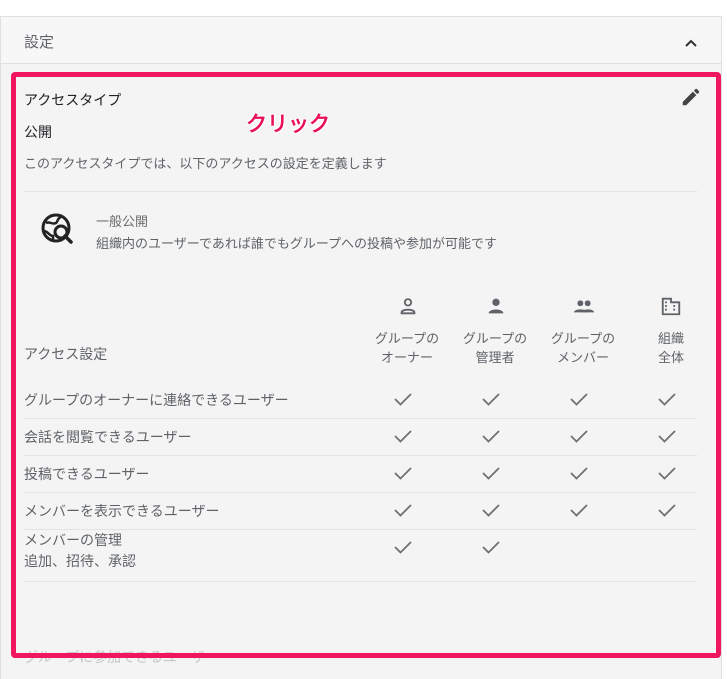  What do you see at coordinates (408, 306) in the screenshot?
I see `person-outline-icon` at bounding box center [408, 306].